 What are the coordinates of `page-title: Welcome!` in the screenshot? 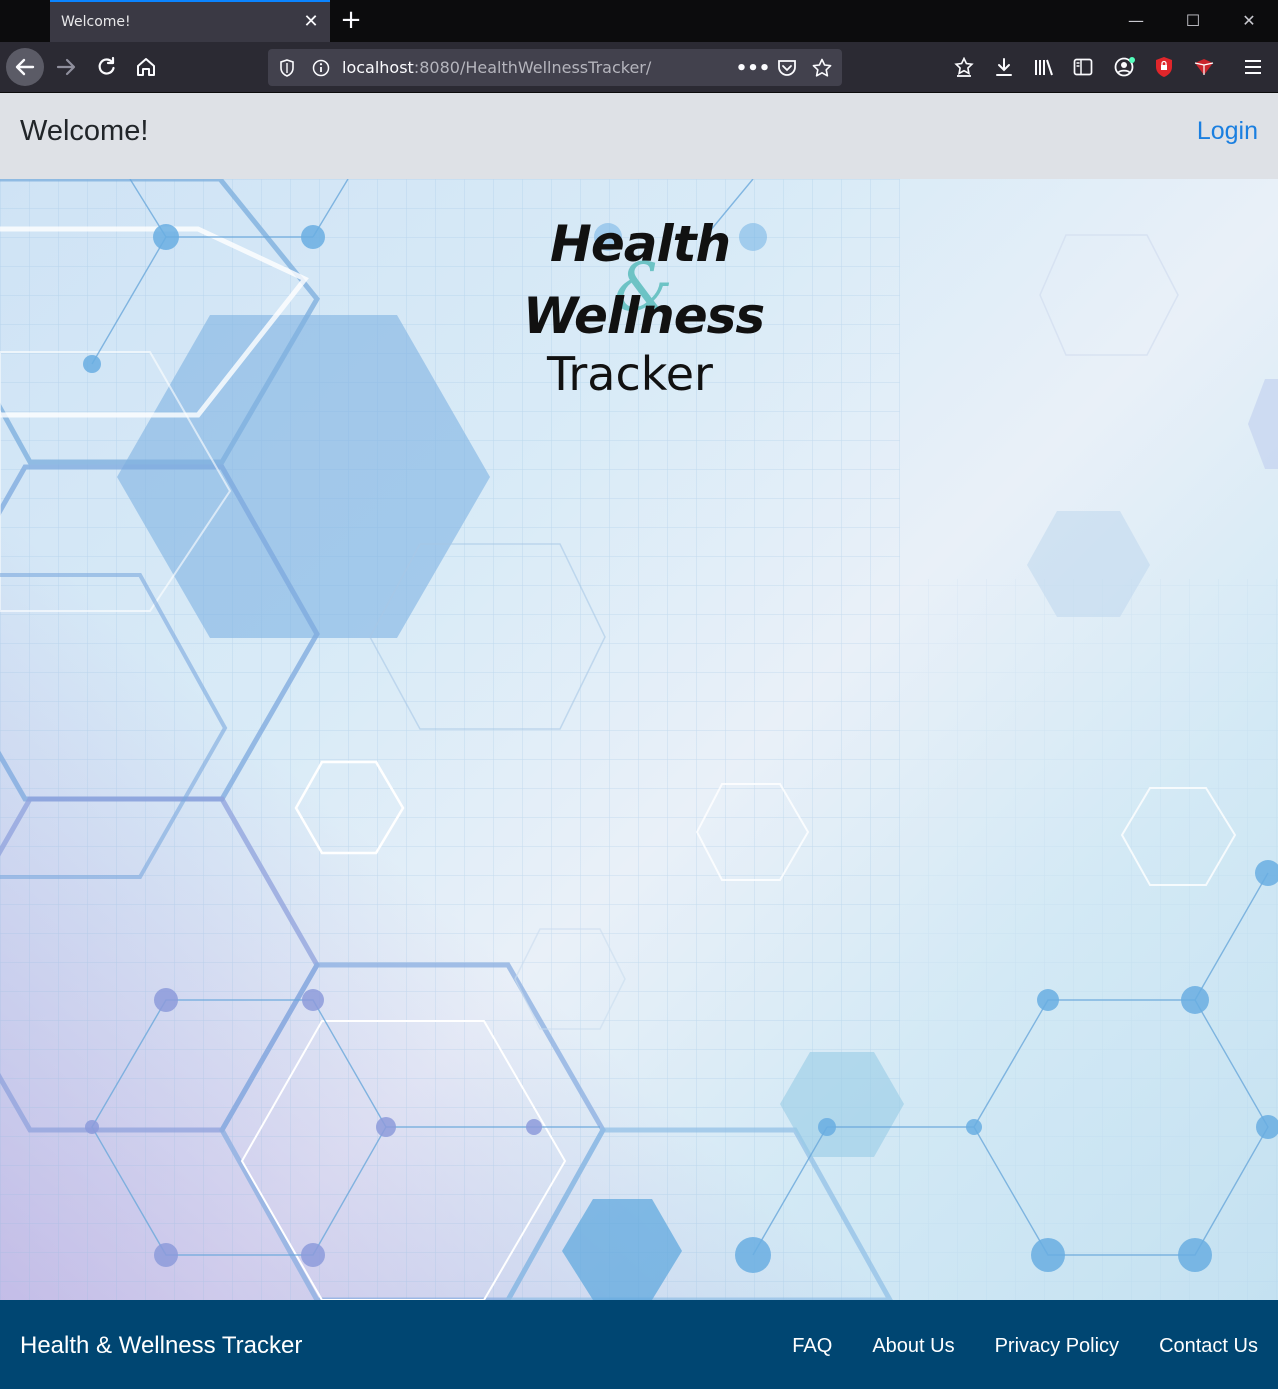 It's located at (84, 131).